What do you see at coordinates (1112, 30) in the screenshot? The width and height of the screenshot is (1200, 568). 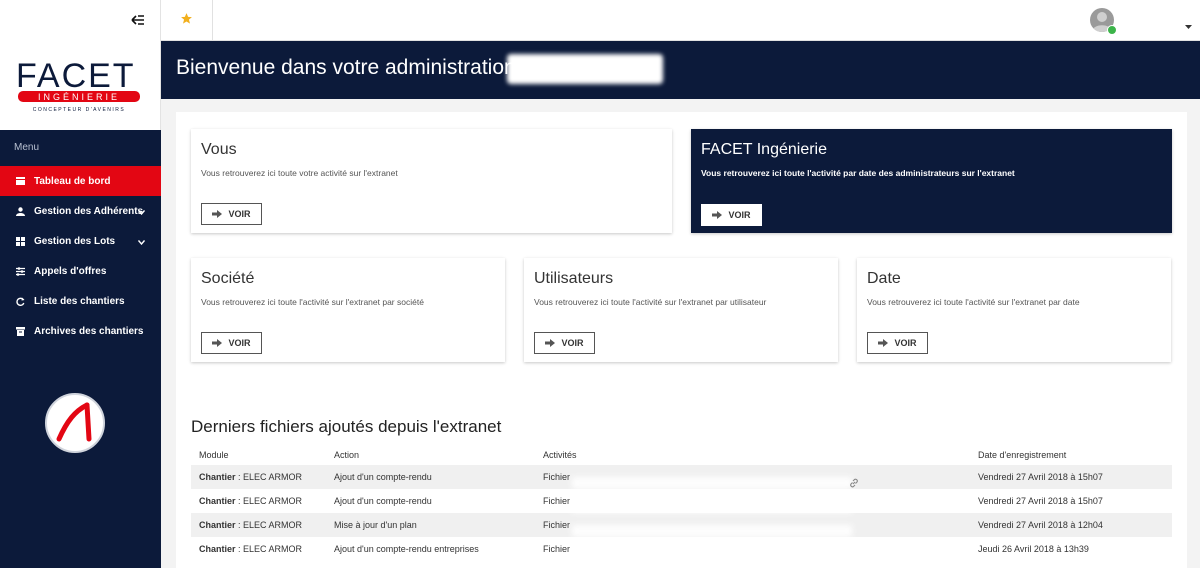 I see `online-status-icon` at bounding box center [1112, 30].